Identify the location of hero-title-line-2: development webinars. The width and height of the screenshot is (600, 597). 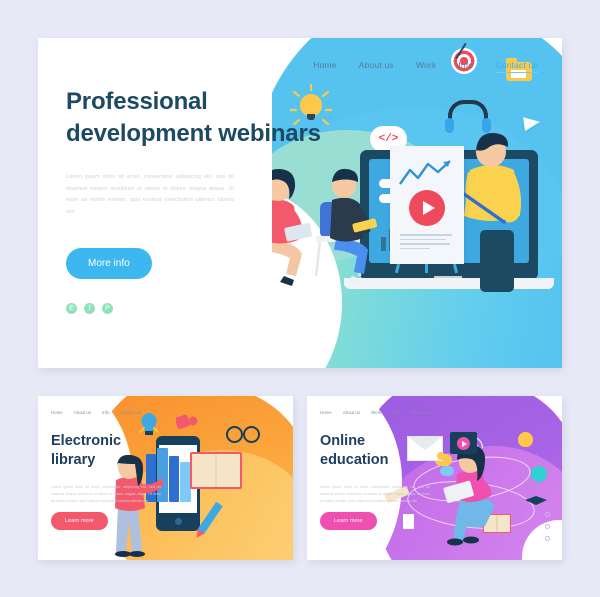
(193, 134).